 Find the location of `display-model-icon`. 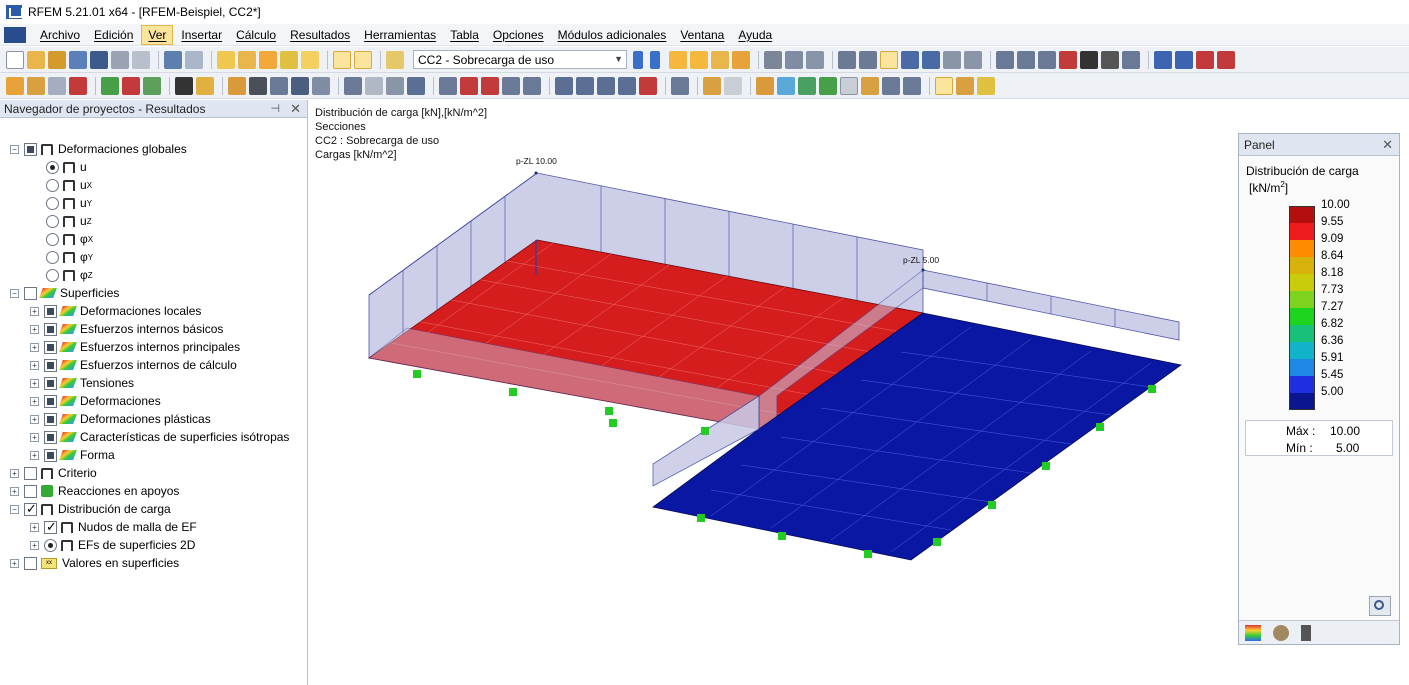

display-model-icon is located at coordinates (237, 85).